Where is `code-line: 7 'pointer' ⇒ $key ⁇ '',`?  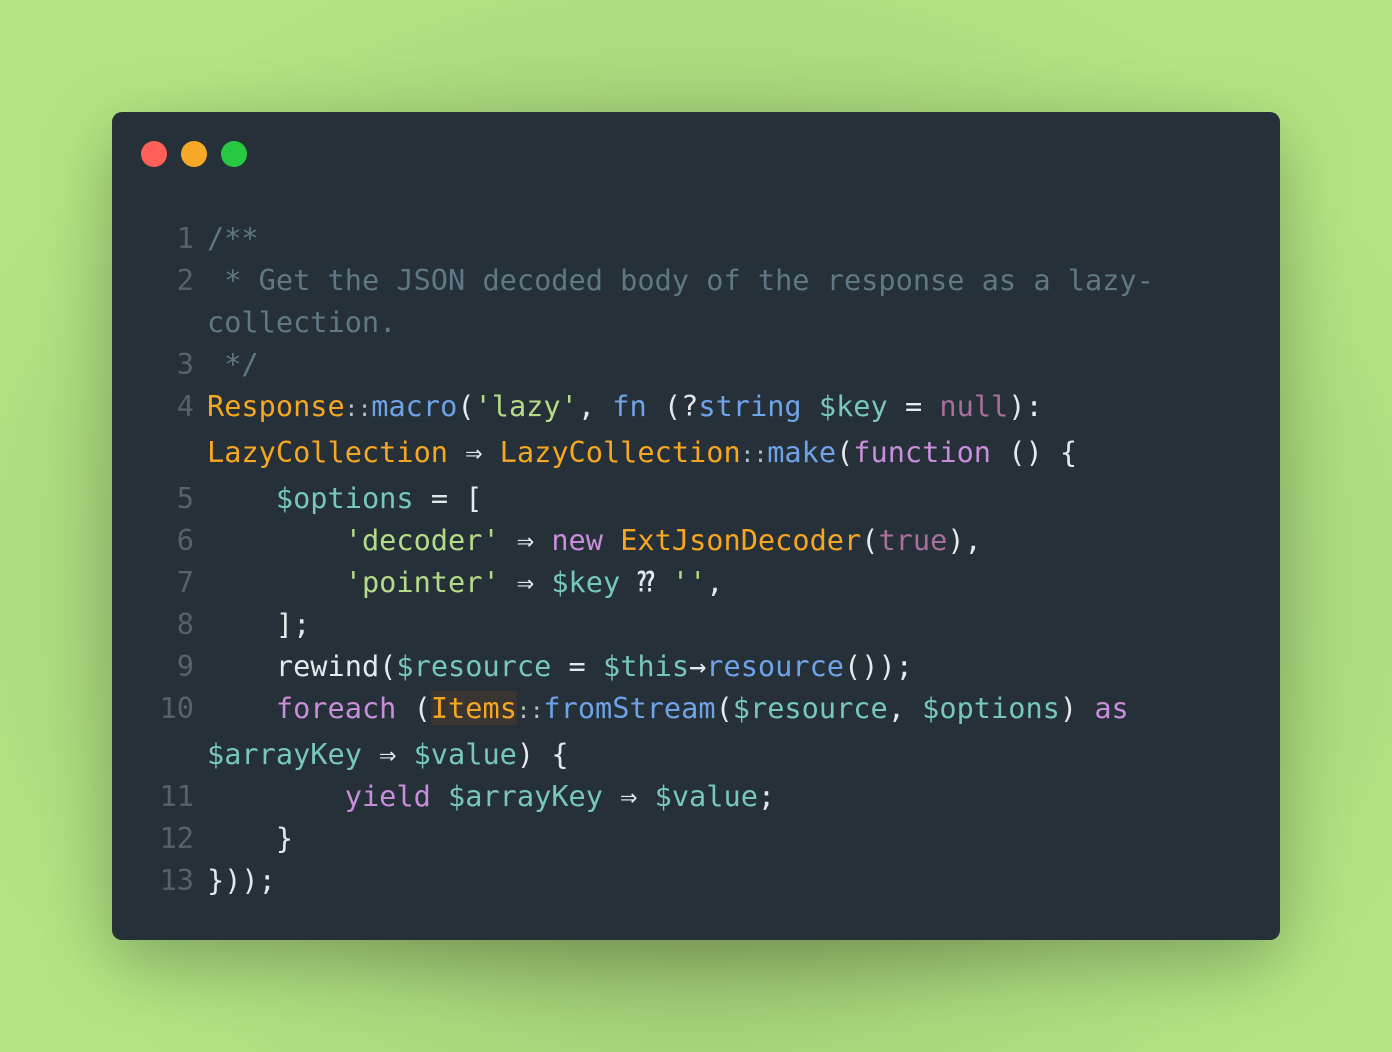
code-line: 7 'pointer' ⇒ $key ⁇ '', is located at coordinates (697, 582).